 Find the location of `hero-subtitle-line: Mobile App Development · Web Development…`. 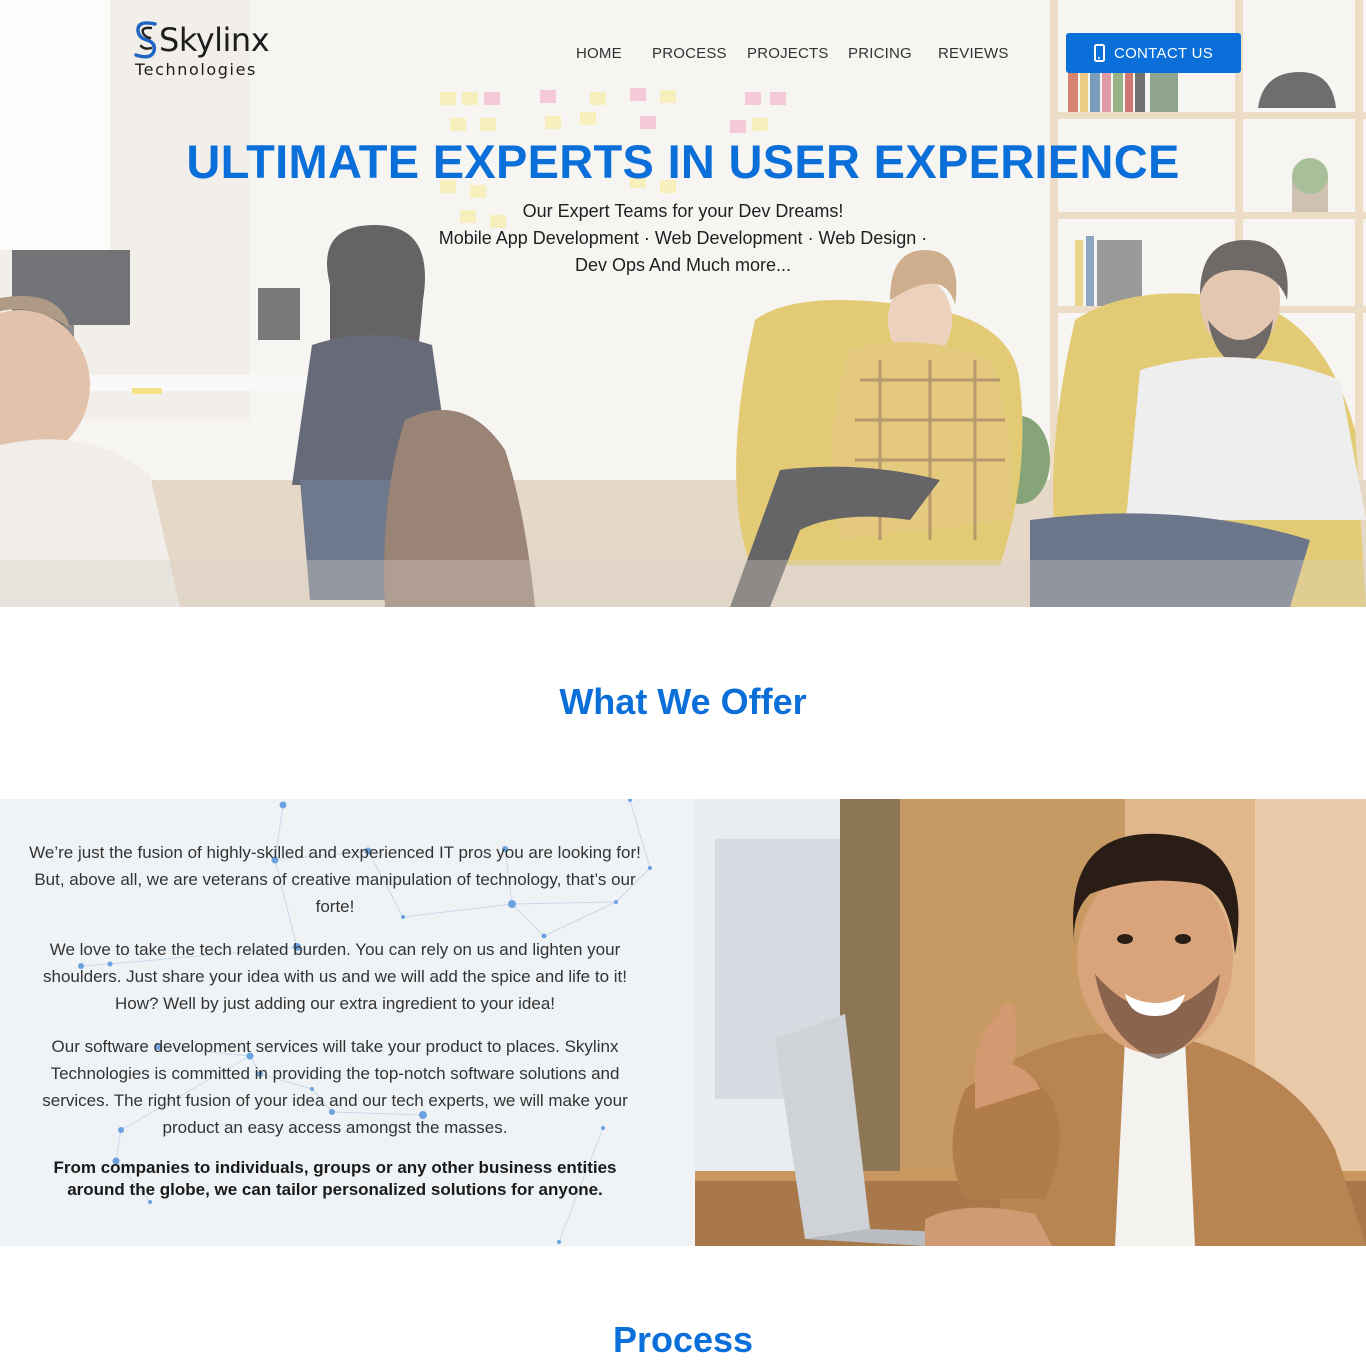

hero-subtitle-line: Mobile App Development · Web Development… is located at coordinates (683, 238).